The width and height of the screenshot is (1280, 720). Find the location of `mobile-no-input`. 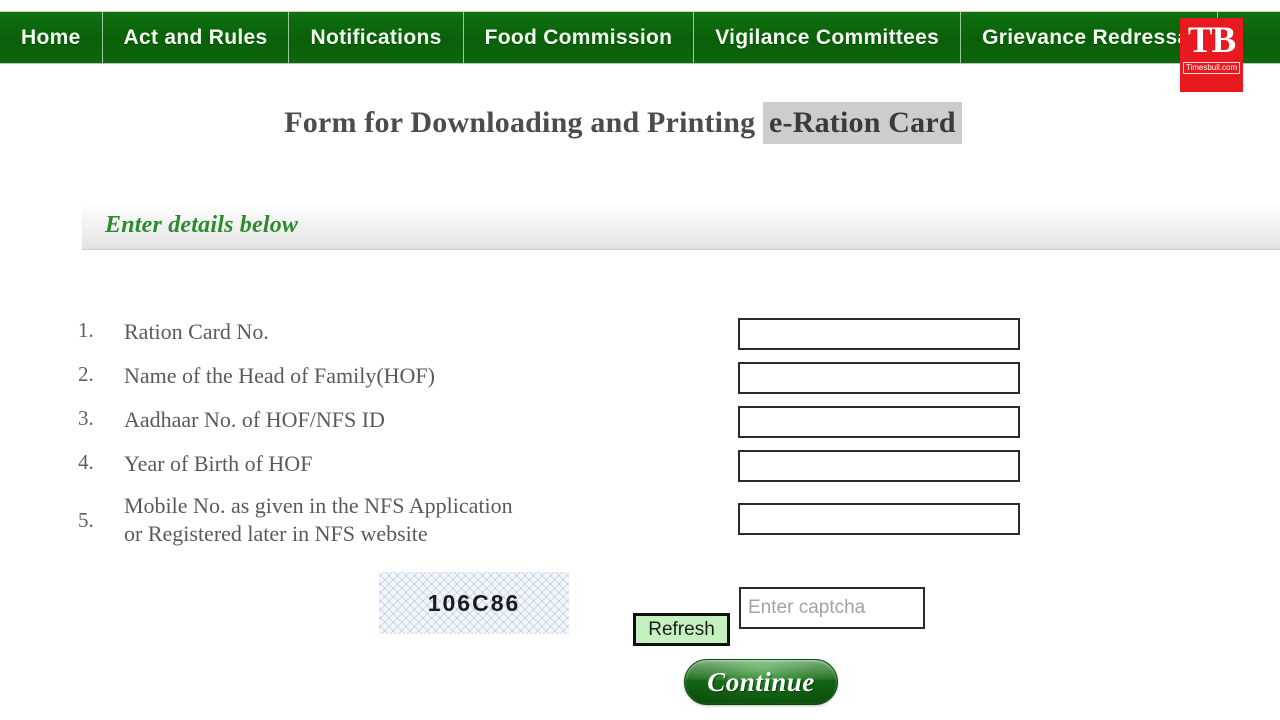

mobile-no-input is located at coordinates (879, 519).